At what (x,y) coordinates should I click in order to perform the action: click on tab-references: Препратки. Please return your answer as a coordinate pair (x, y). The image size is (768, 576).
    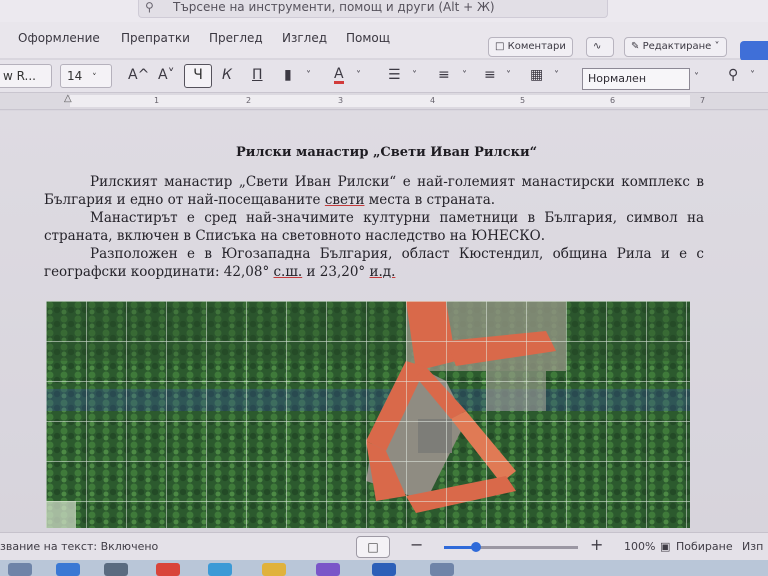
    Looking at the image, I should click on (155, 38).